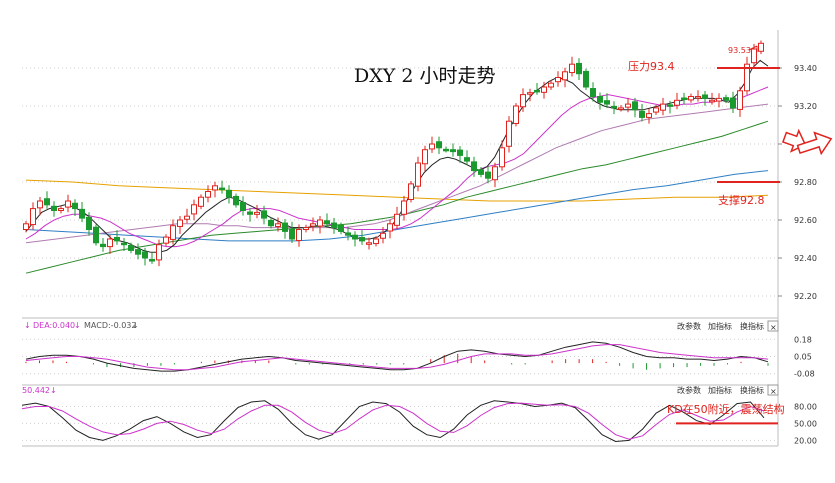 This screenshot has height=483, width=835. I want to click on up-right-arrow-icon, so click(814, 143).